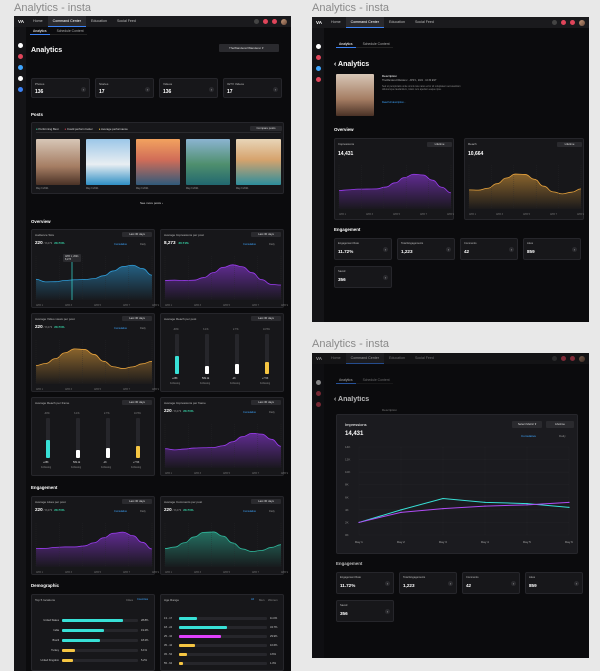  Describe the element at coordinates (252, 88) in the screenshot. I see `stat-card: IGTV Videos 17 ›` at that location.